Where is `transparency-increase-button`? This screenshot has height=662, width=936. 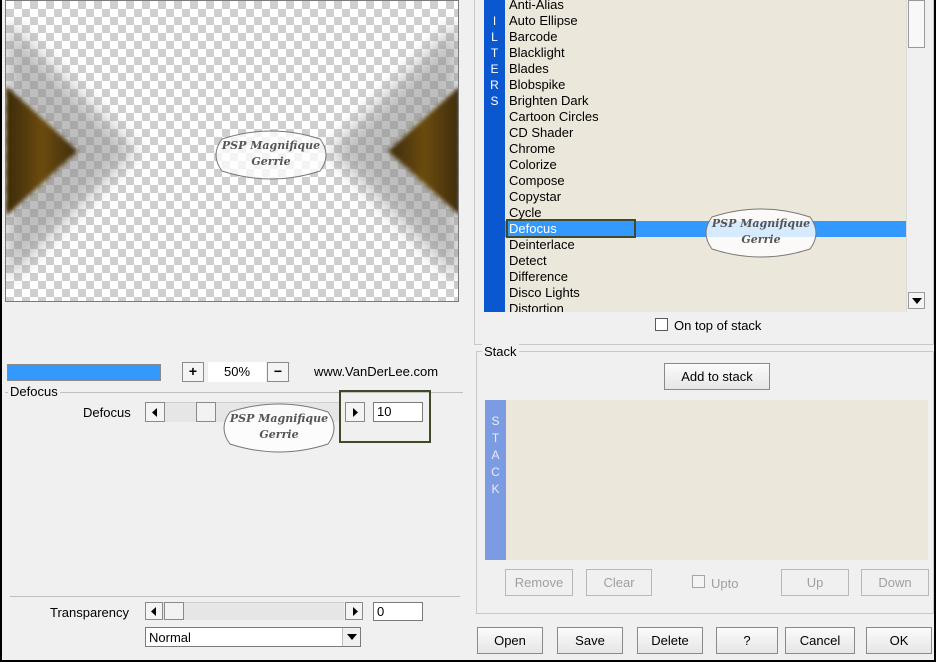 transparency-increase-button is located at coordinates (354, 611).